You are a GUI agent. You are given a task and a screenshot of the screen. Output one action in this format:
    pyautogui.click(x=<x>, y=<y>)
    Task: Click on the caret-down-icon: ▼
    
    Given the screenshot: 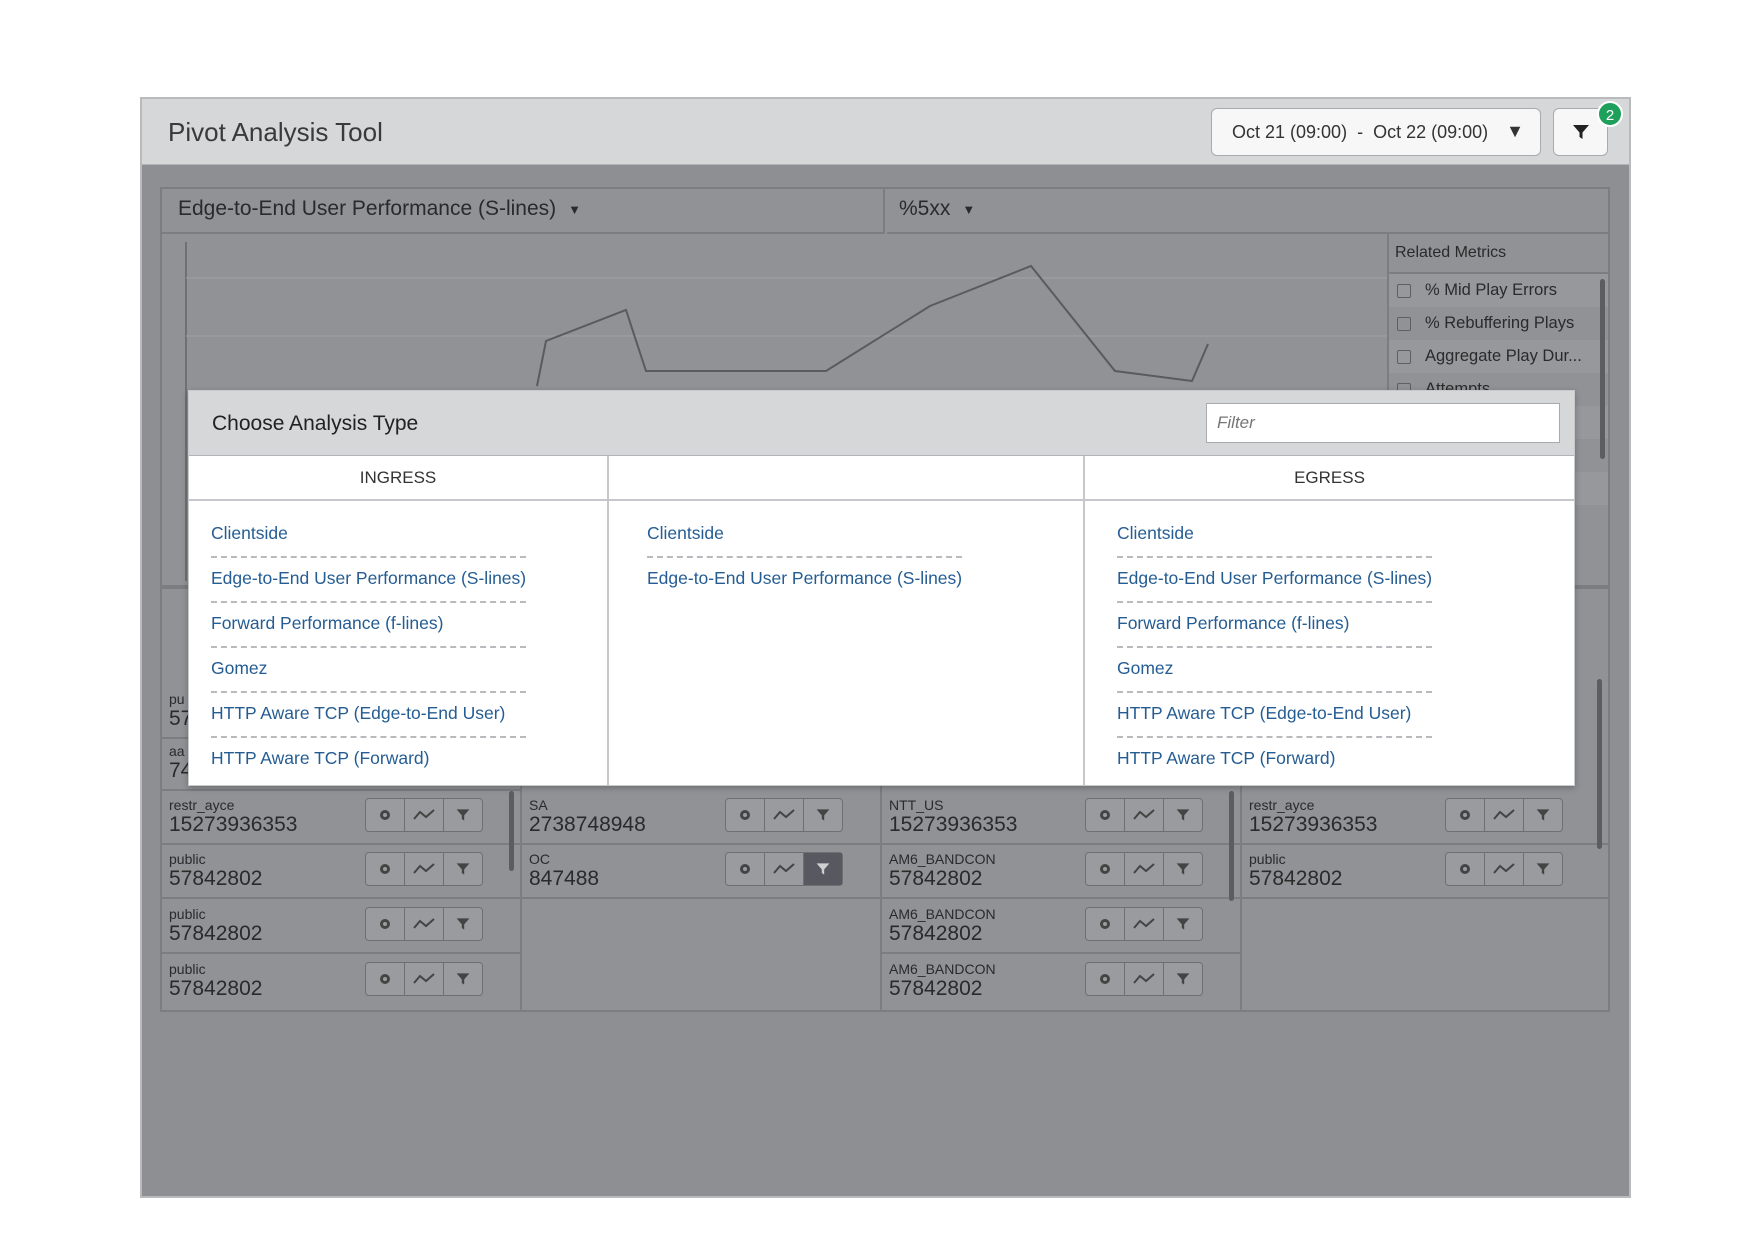 What is the action you would take?
    pyautogui.click(x=969, y=209)
    